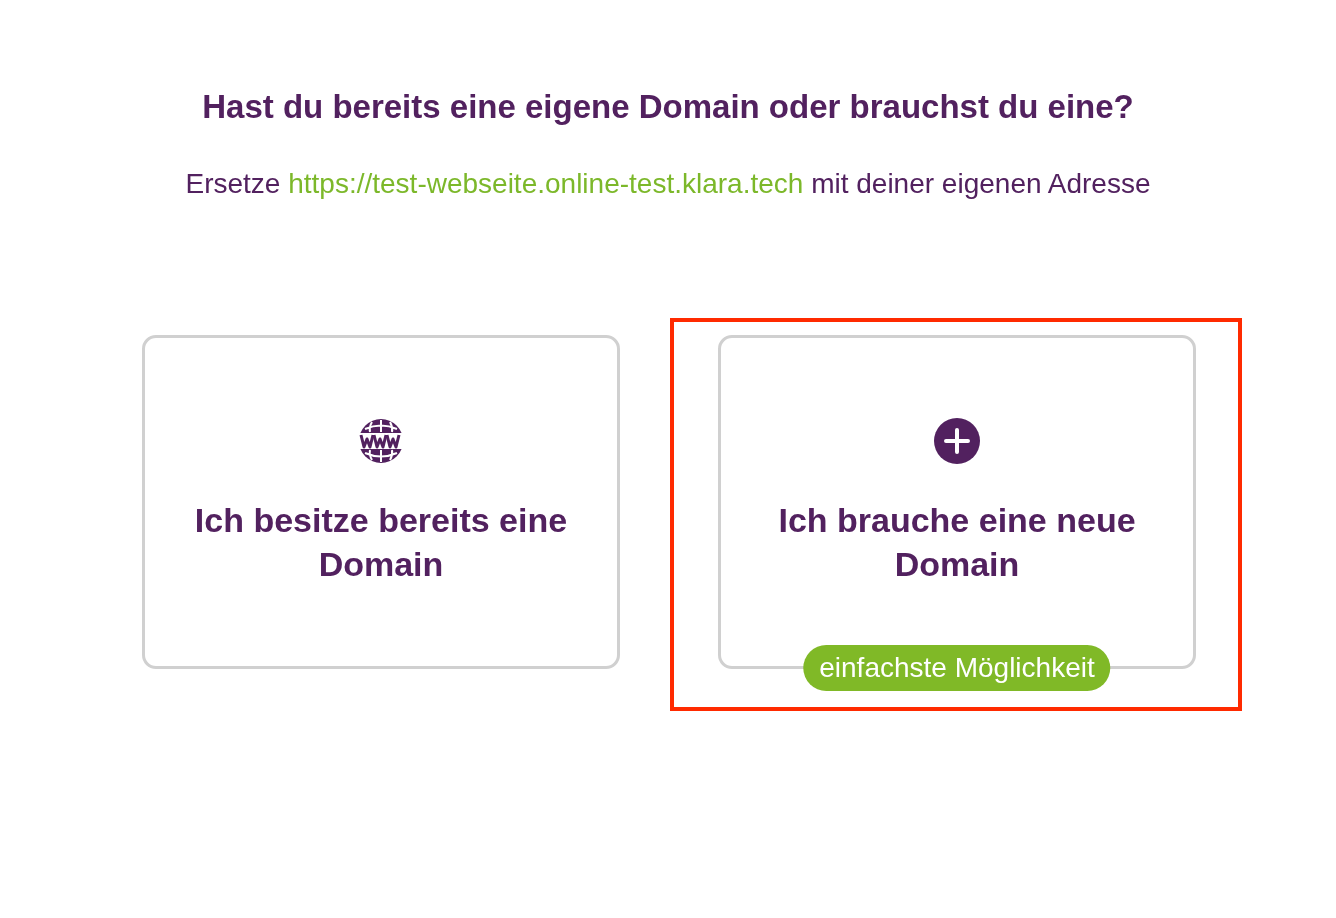 The height and width of the screenshot is (918, 1336). I want to click on recommendation-badge: einfachste Möglichkeit, so click(957, 668).